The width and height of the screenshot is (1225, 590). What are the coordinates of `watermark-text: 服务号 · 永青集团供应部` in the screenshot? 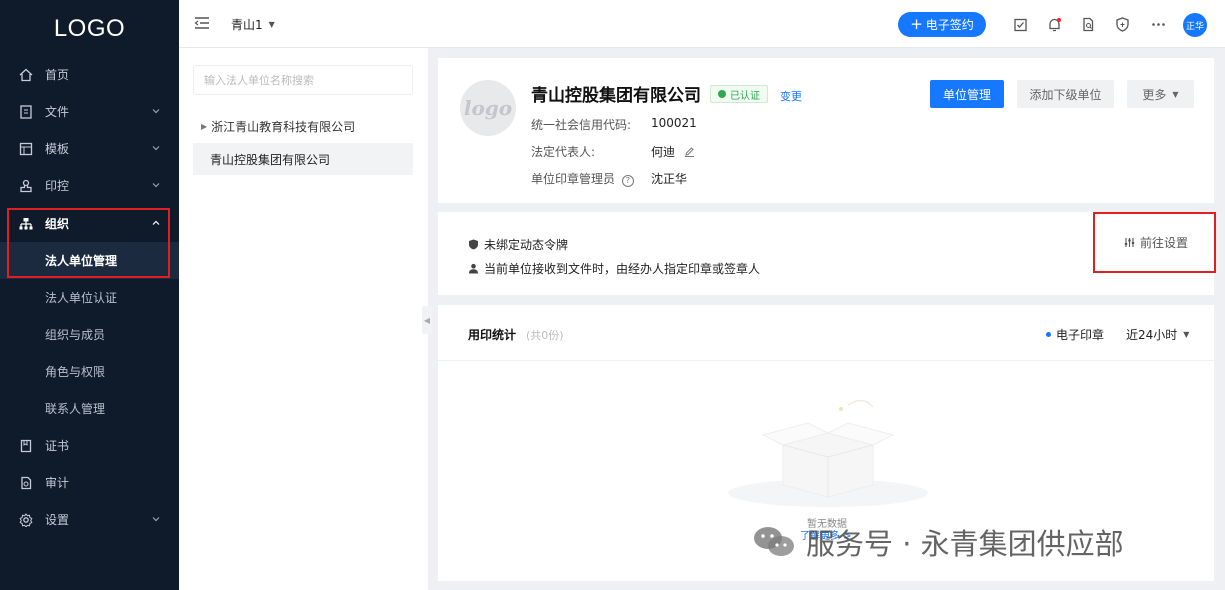 It's located at (965, 544).